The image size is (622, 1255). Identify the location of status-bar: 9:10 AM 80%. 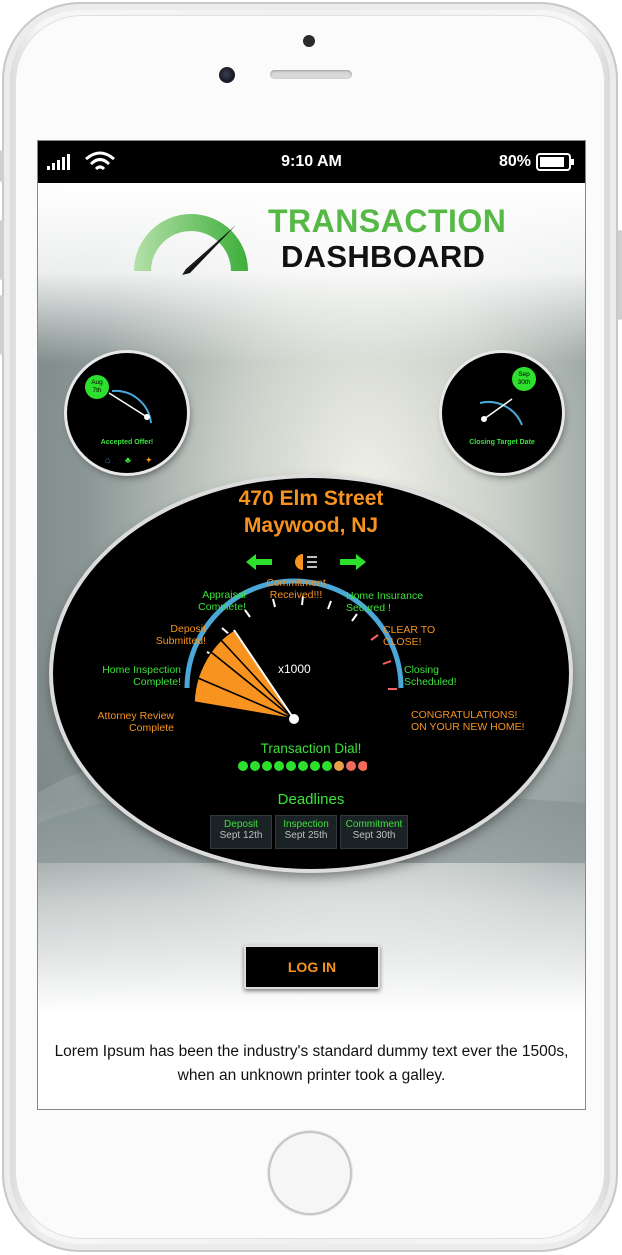
(311, 162).